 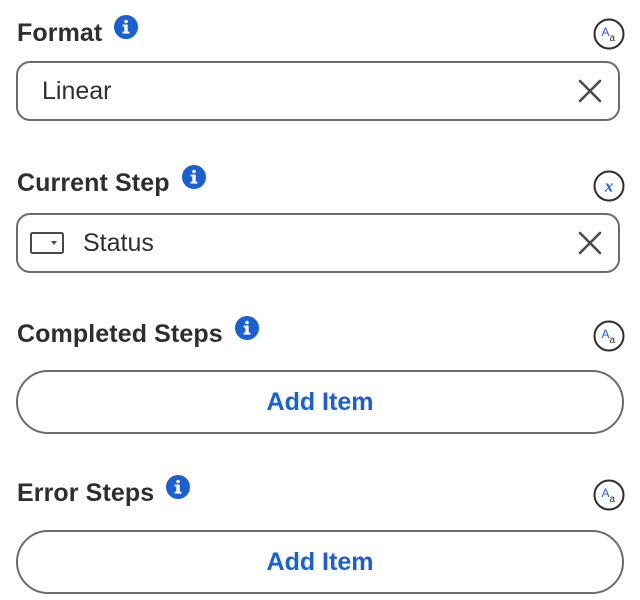 I want to click on current-step-field: Status, so click(x=318, y=243).